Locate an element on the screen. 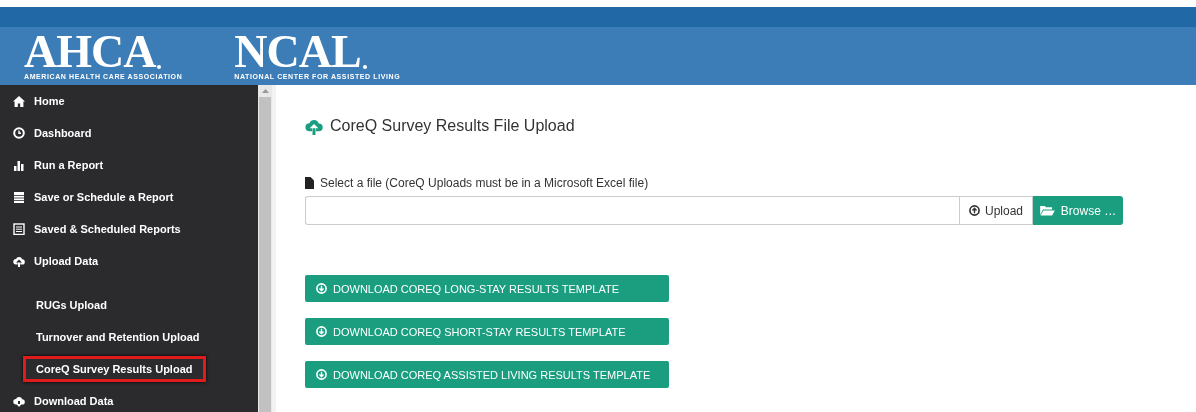 The image size is (1196, 412). field-label: Select a file (CoreQ Uploads must be in a Microsoft Excel file) is located at coordinates (484, 183).